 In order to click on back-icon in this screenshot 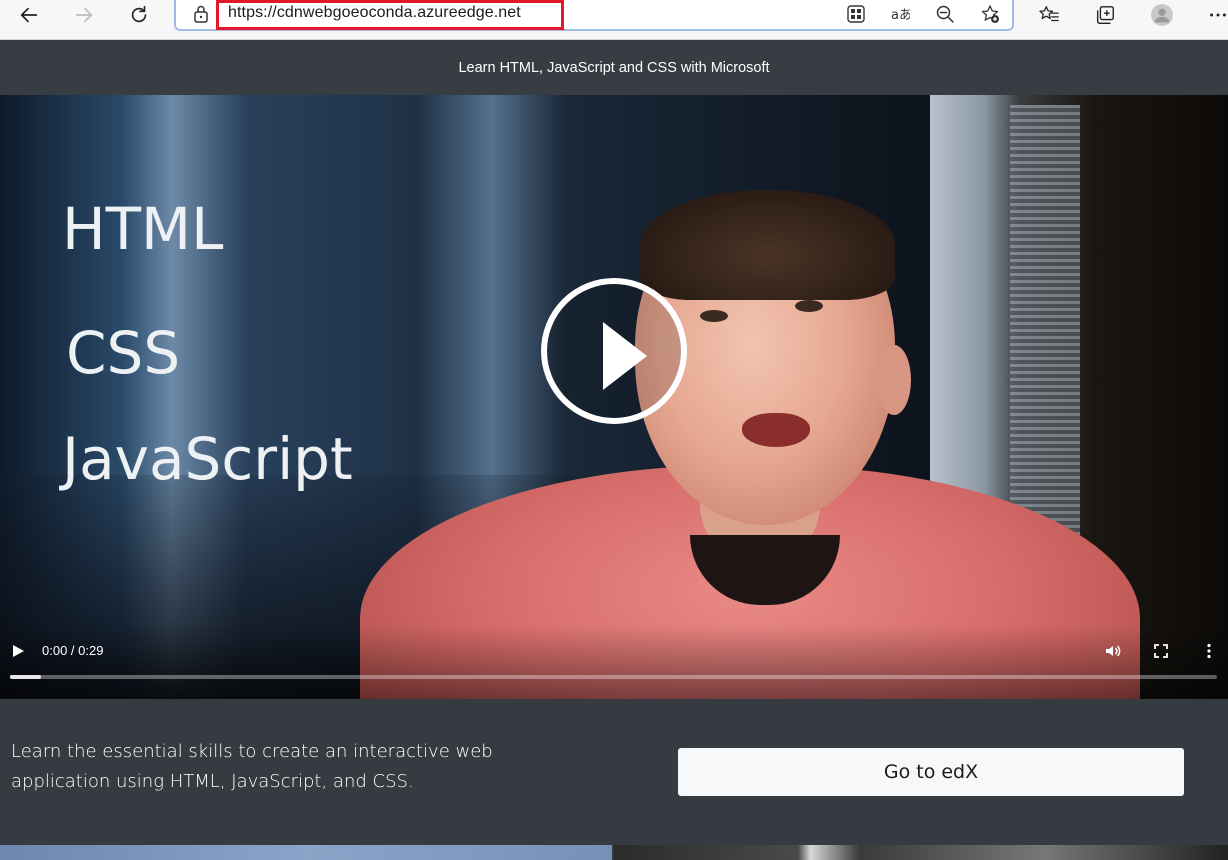, I will do `click(29, 15)`.